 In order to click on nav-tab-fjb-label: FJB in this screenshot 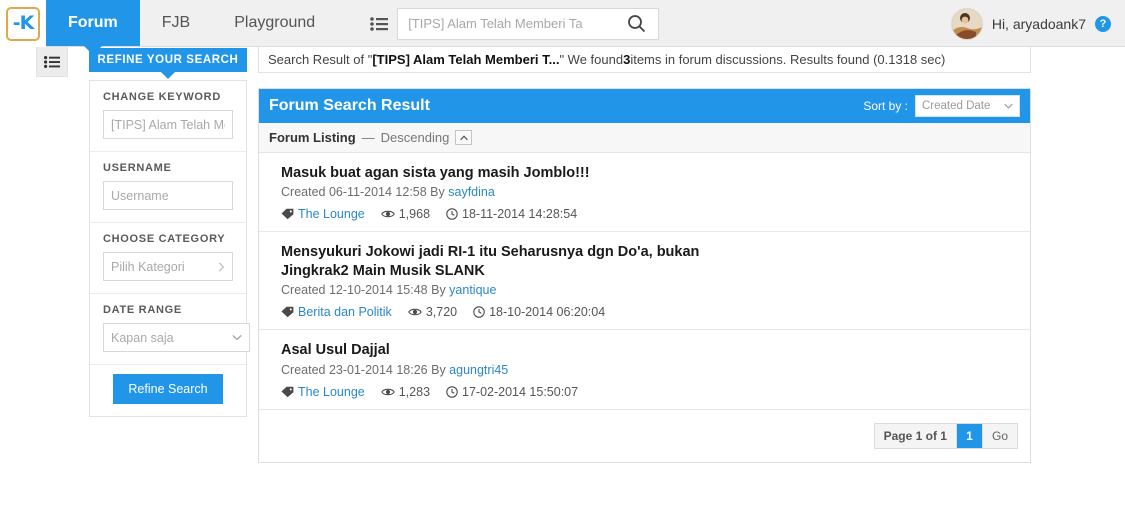, I will do `click(176, 22)`.